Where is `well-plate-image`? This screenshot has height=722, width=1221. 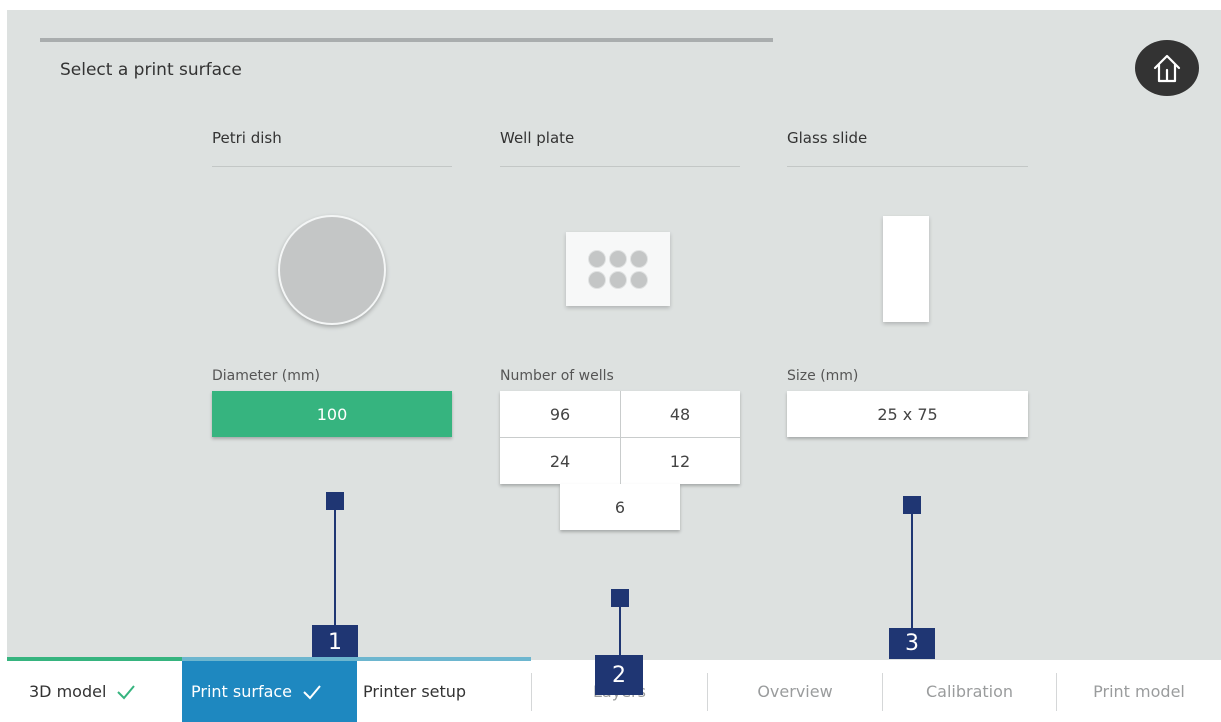
well-plate-image is located at coordinates (618, 269).